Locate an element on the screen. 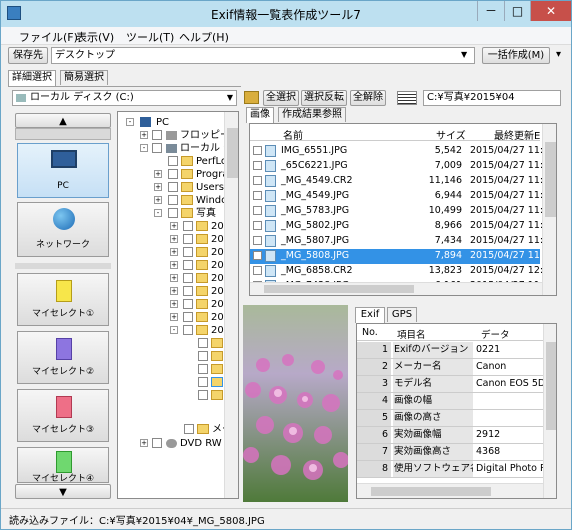 The image size is (572, 530). nav-myselect-4: マイセレクト④ is located at coordinates (63, 465).